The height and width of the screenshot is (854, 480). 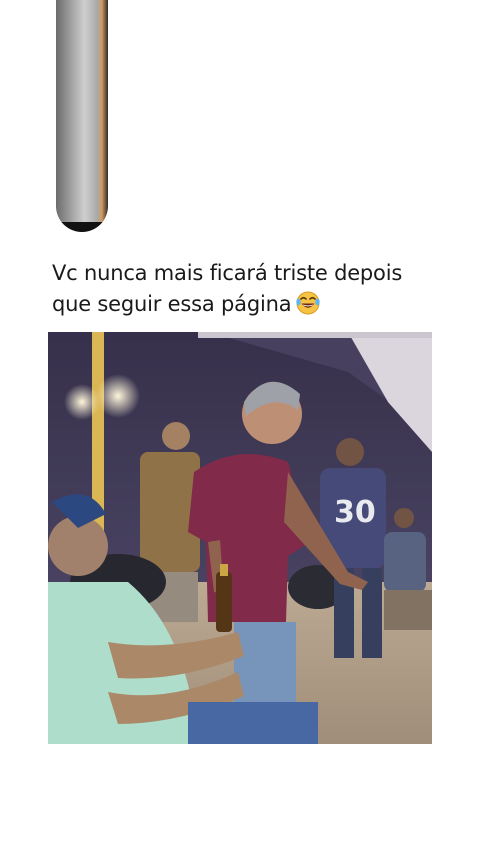 I want to click on scroll-handle, so click(x=82, y=116).